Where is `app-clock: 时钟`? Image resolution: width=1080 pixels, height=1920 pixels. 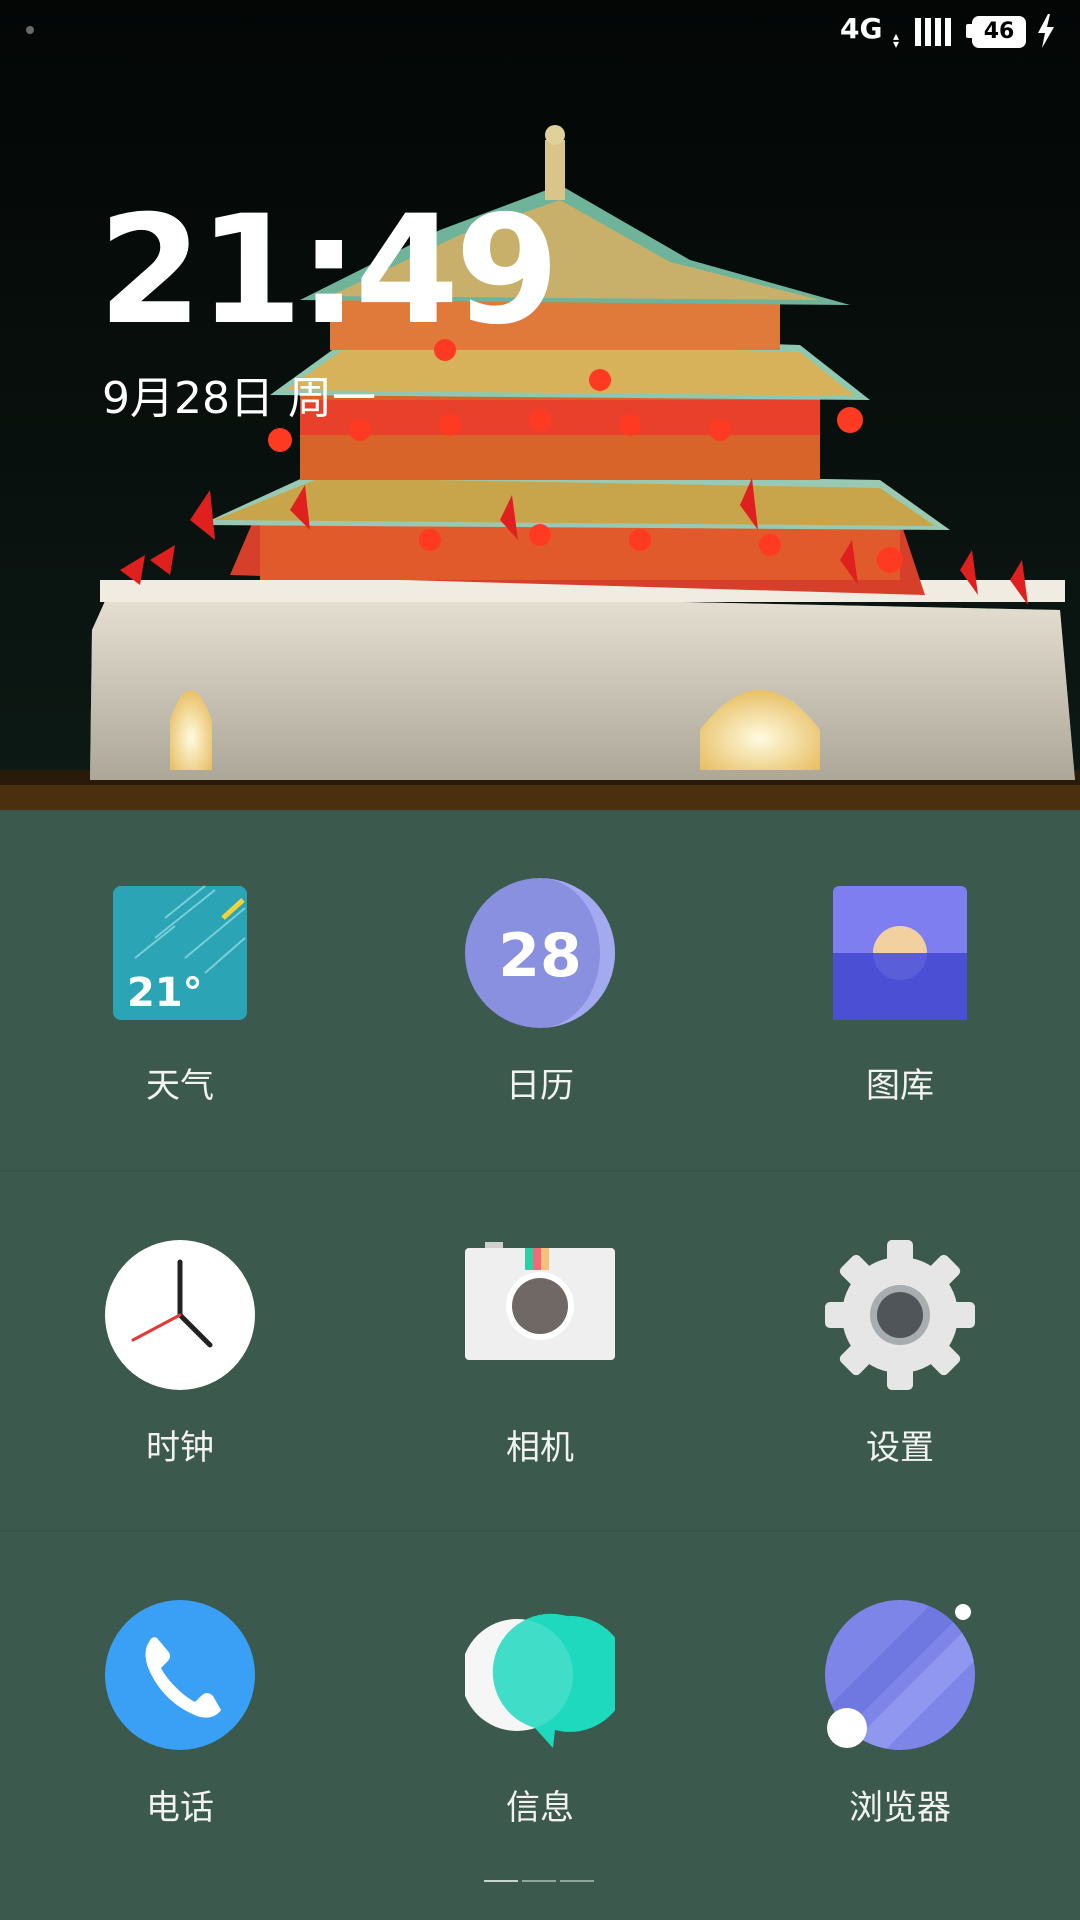
app-clock: 时钟 is located at coordinates (180, 1360).